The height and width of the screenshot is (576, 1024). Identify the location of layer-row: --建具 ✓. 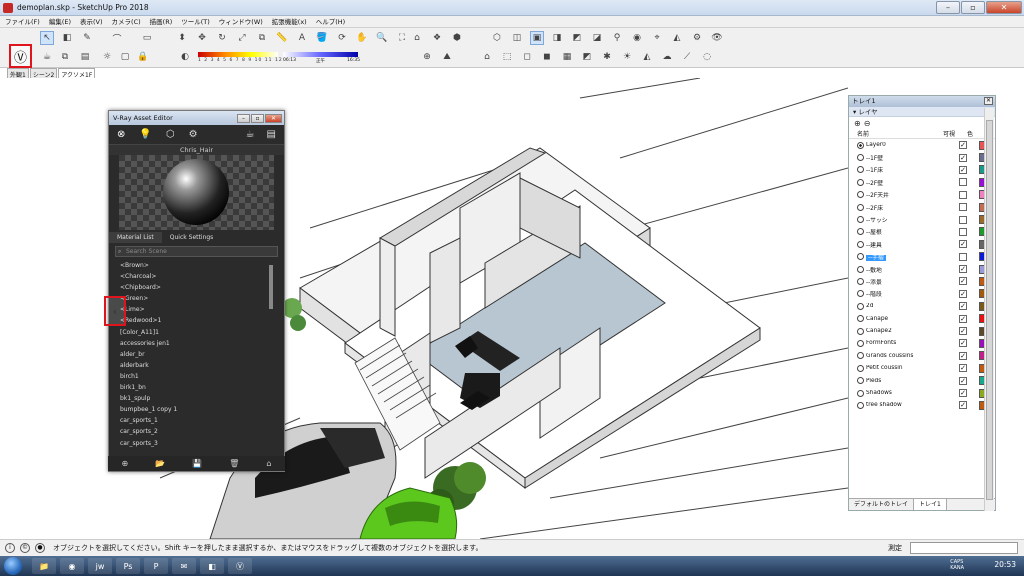
(922, 244).